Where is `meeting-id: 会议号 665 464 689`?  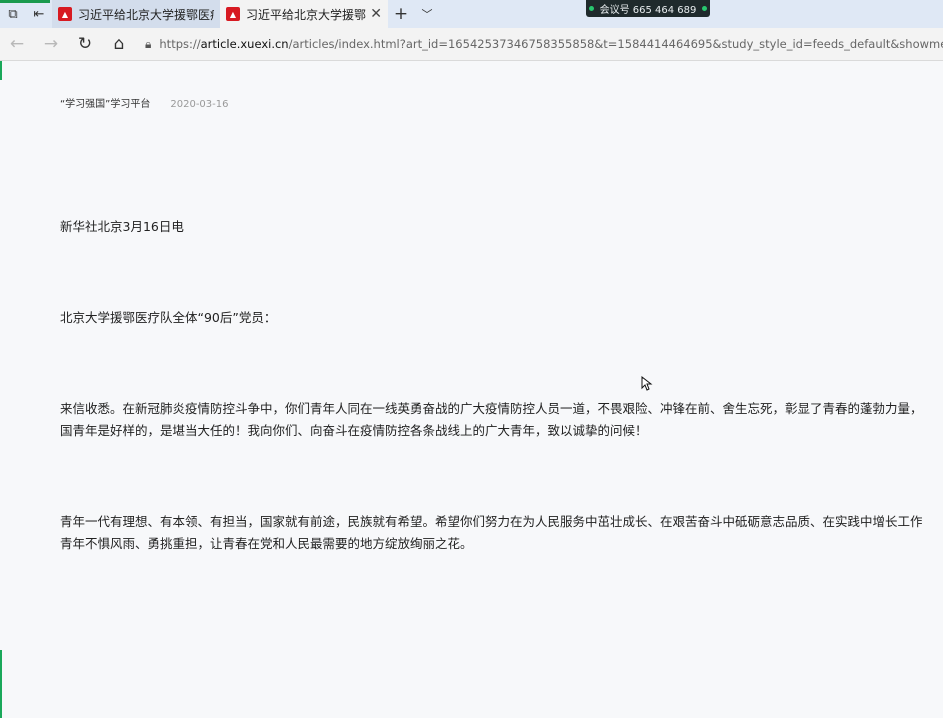
meeting-id: 会议号 665 464 689 is located at coordinates (648, 10).